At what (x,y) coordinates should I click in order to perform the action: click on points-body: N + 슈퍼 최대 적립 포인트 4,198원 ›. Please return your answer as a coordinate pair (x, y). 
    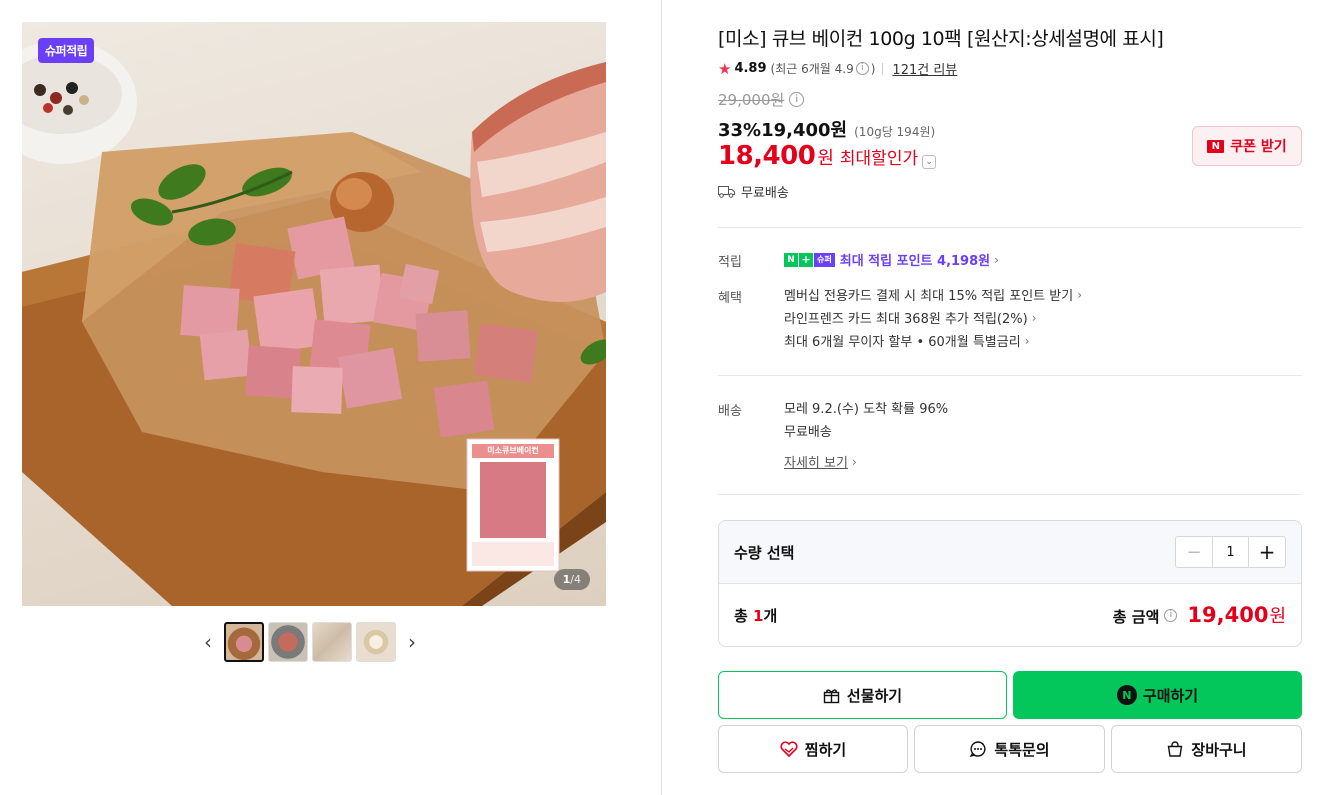
    Looking at the image, I should click on (891, 259).